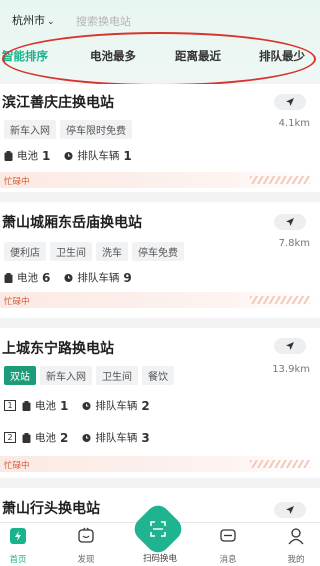  I want to click on nav-message-label: 消息, so click(228, 560).